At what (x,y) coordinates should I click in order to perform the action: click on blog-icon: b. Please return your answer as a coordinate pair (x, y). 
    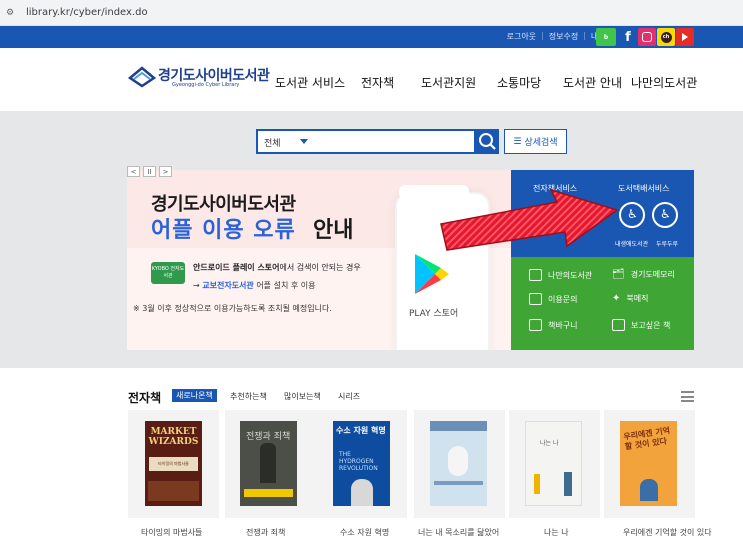
    Looking at the image, I should click on (606, 37).